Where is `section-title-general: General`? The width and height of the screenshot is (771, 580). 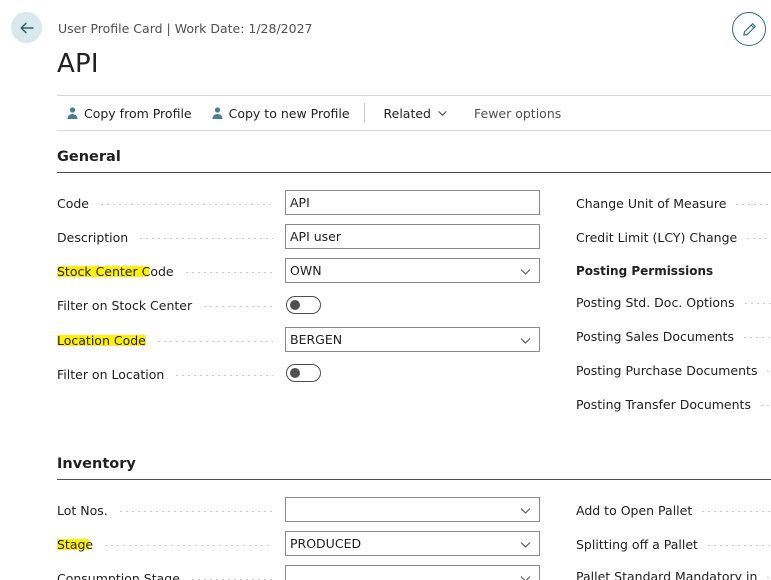
section-title-general: General is located at coordinates (89, 157).